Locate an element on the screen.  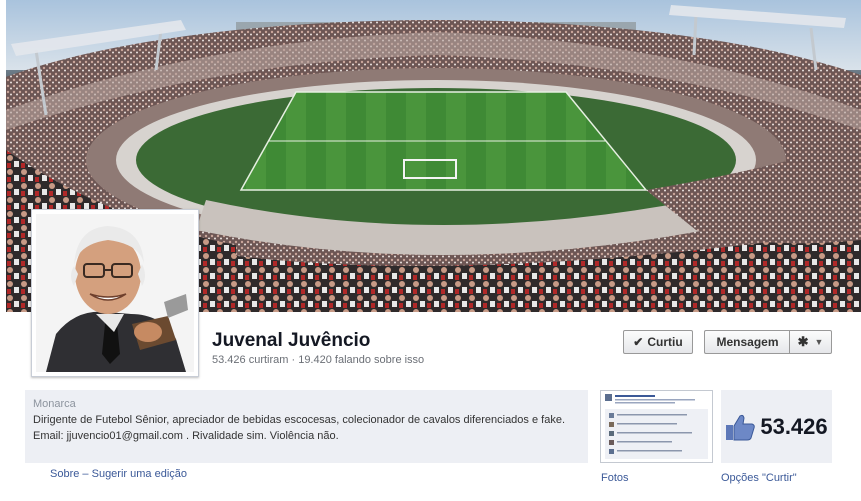
like-button: ✔ Curtiu is located at coordinates (658, 342).